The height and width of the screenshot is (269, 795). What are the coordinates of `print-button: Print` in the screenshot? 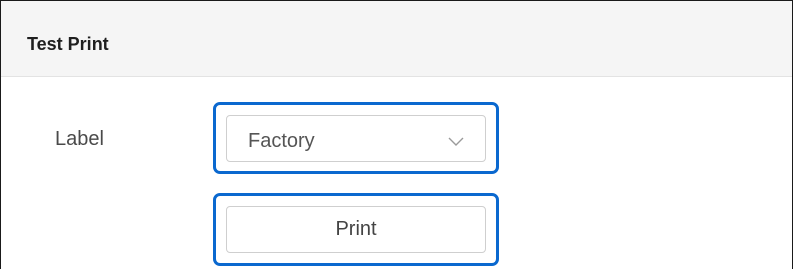 It's located at (356, 229).